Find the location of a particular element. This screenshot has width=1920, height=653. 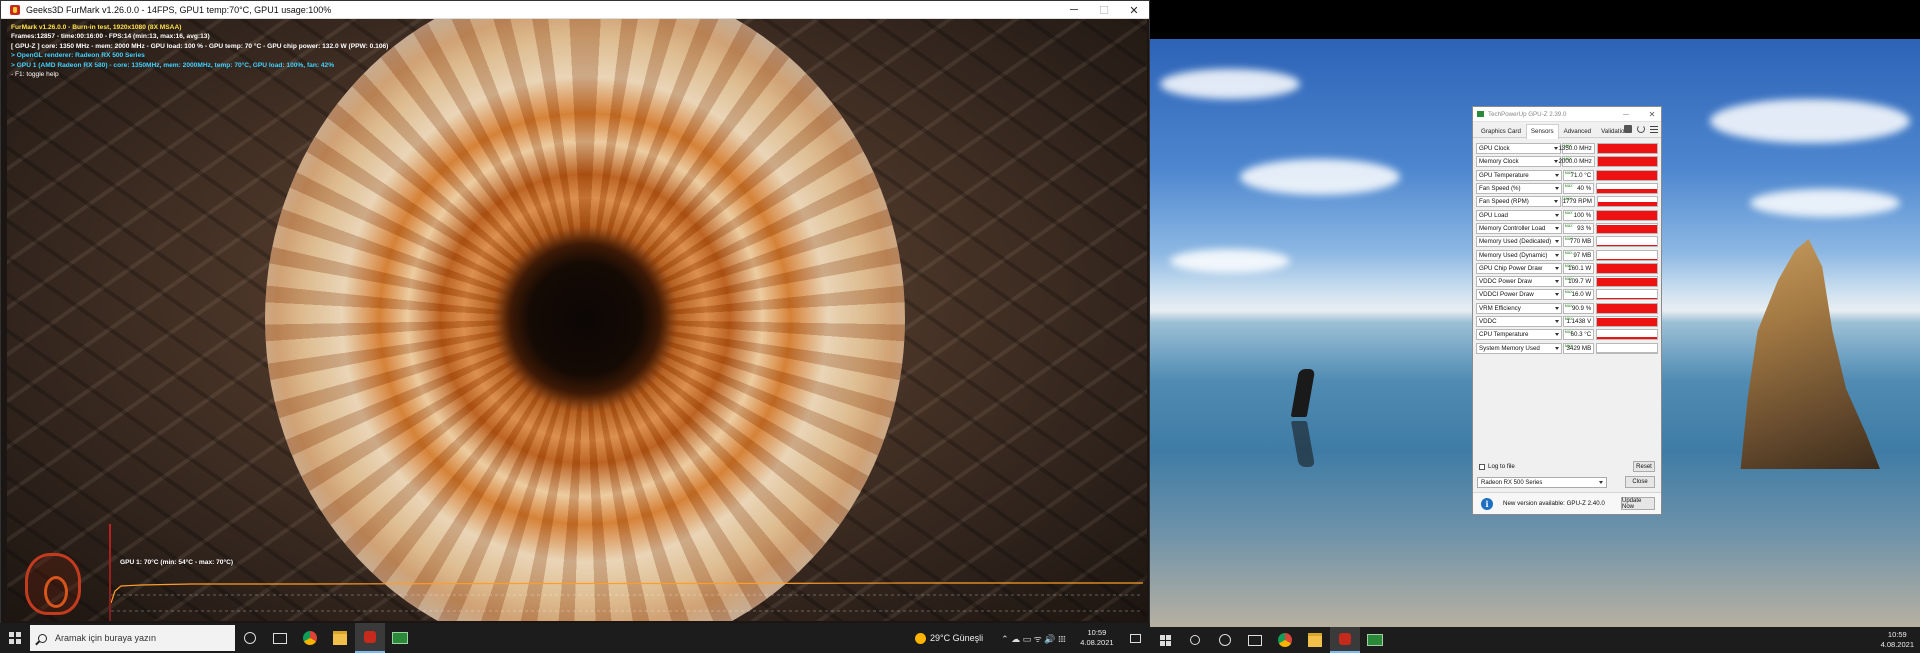

sensor-name: Memory Controller Load is located at coordinates (1512, 228).